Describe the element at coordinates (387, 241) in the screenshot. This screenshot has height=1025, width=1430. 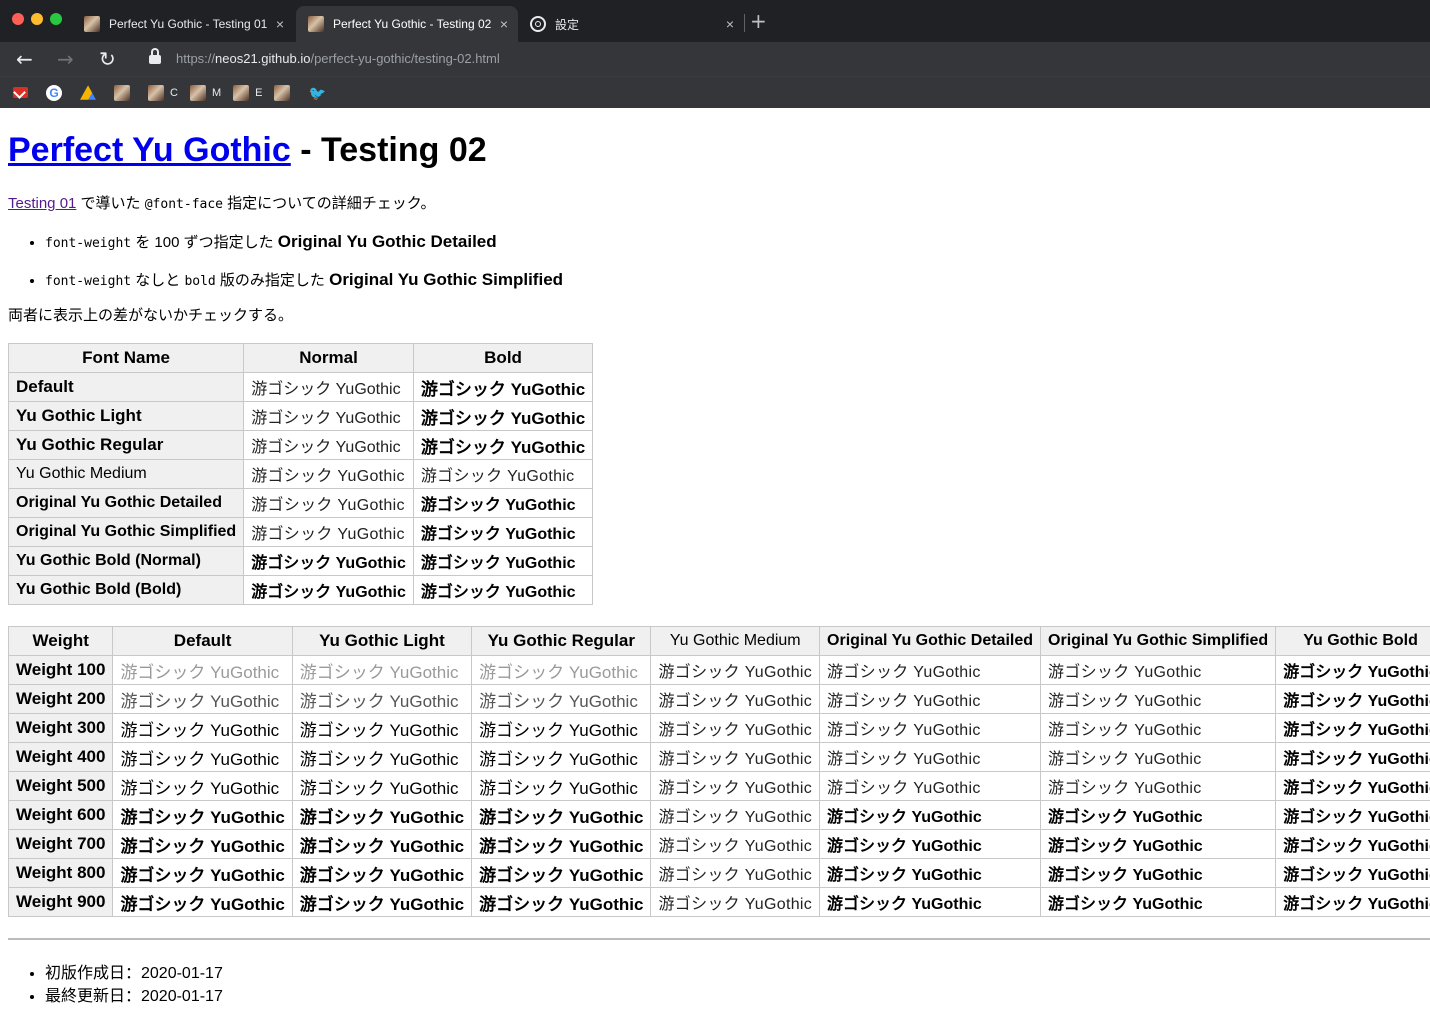
I see `list-strong: Original Yu Gothic Detailed` at that location.